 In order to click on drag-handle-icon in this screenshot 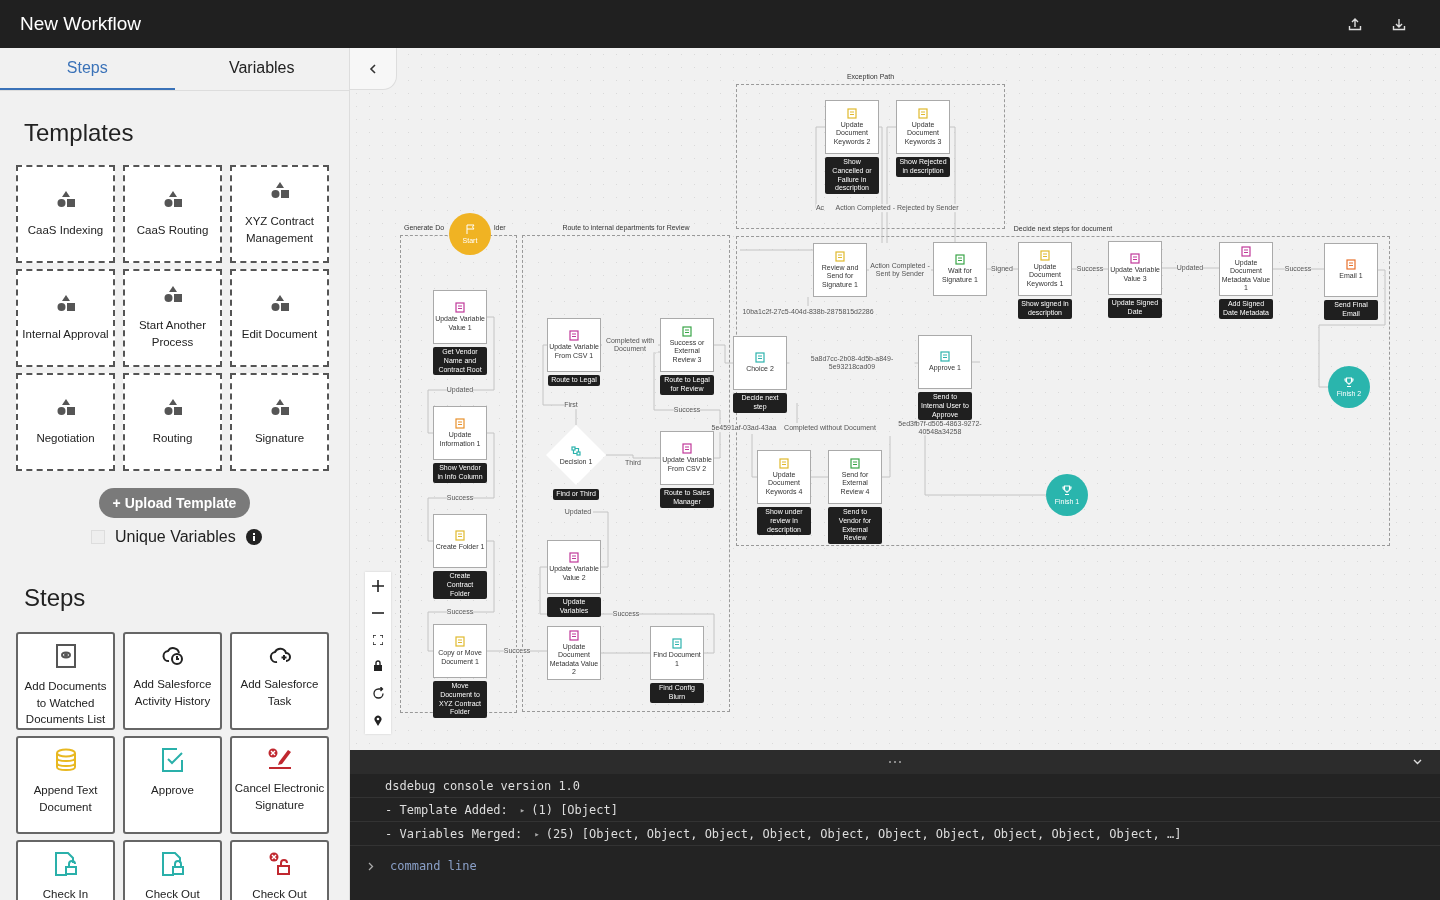, I will do `click(895, 762)`.